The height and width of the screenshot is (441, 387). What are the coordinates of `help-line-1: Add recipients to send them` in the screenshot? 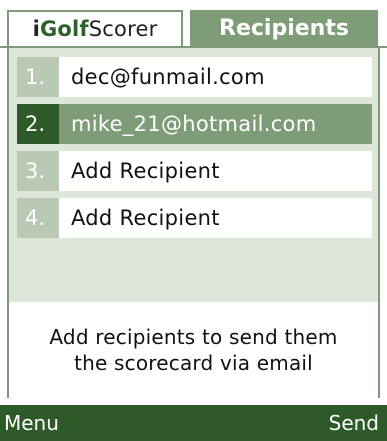 It's located at (193, 337).